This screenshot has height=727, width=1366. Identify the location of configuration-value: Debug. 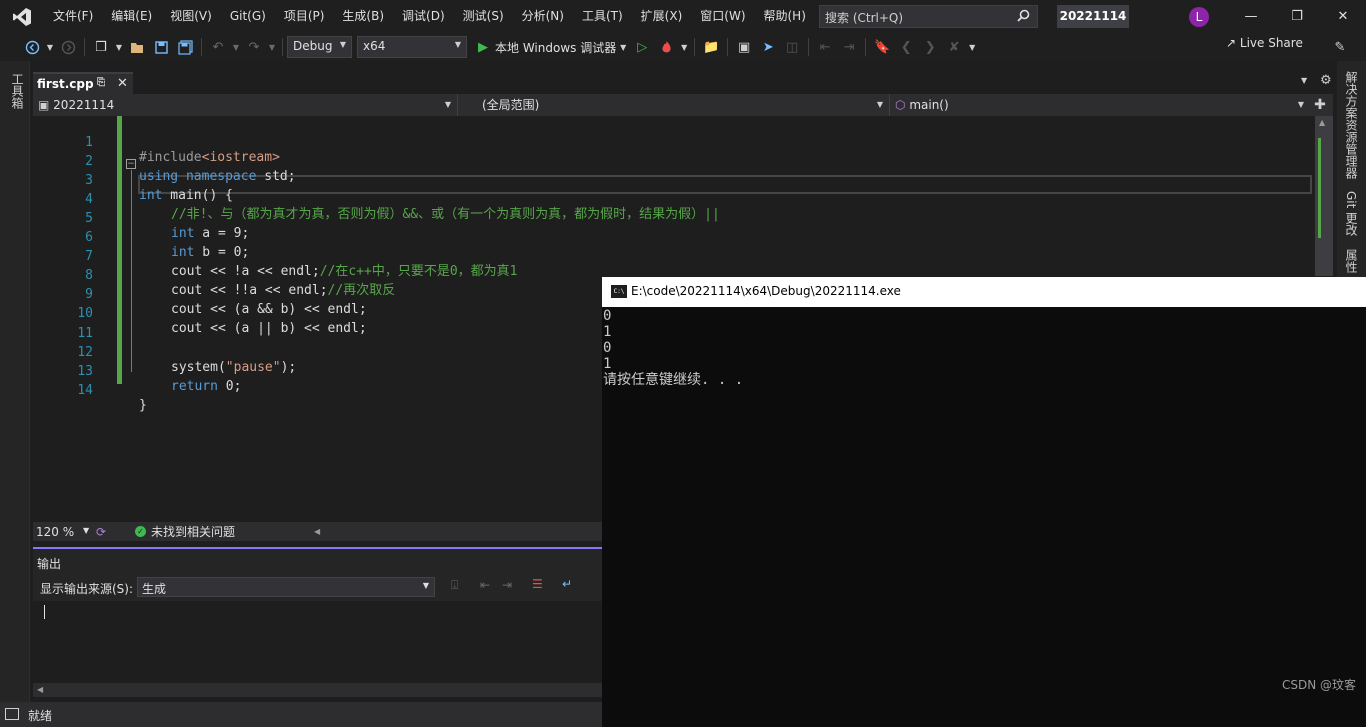
(313, 46).